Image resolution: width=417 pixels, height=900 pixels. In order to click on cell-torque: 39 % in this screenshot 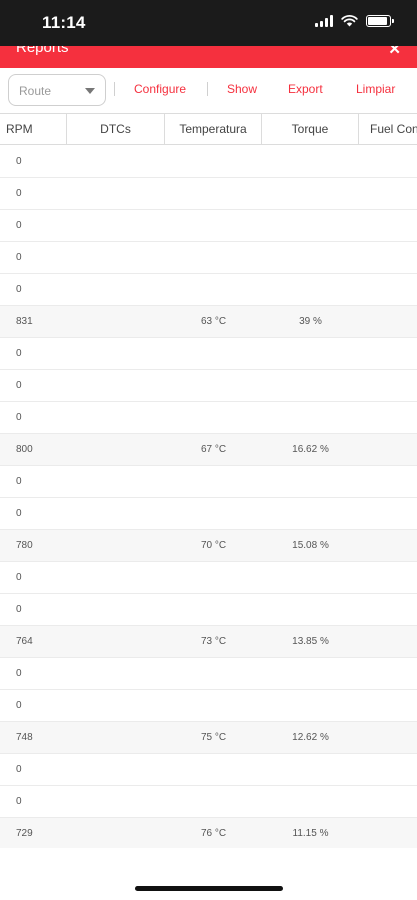, I will do `click(310, 321)`.